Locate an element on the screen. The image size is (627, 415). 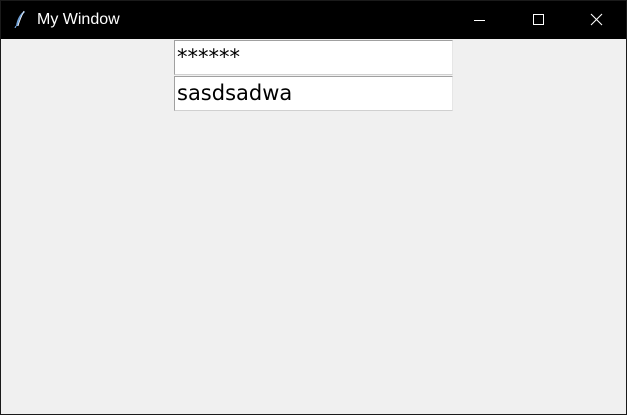
password-entry: ****** is located at coordinates (313, 57).